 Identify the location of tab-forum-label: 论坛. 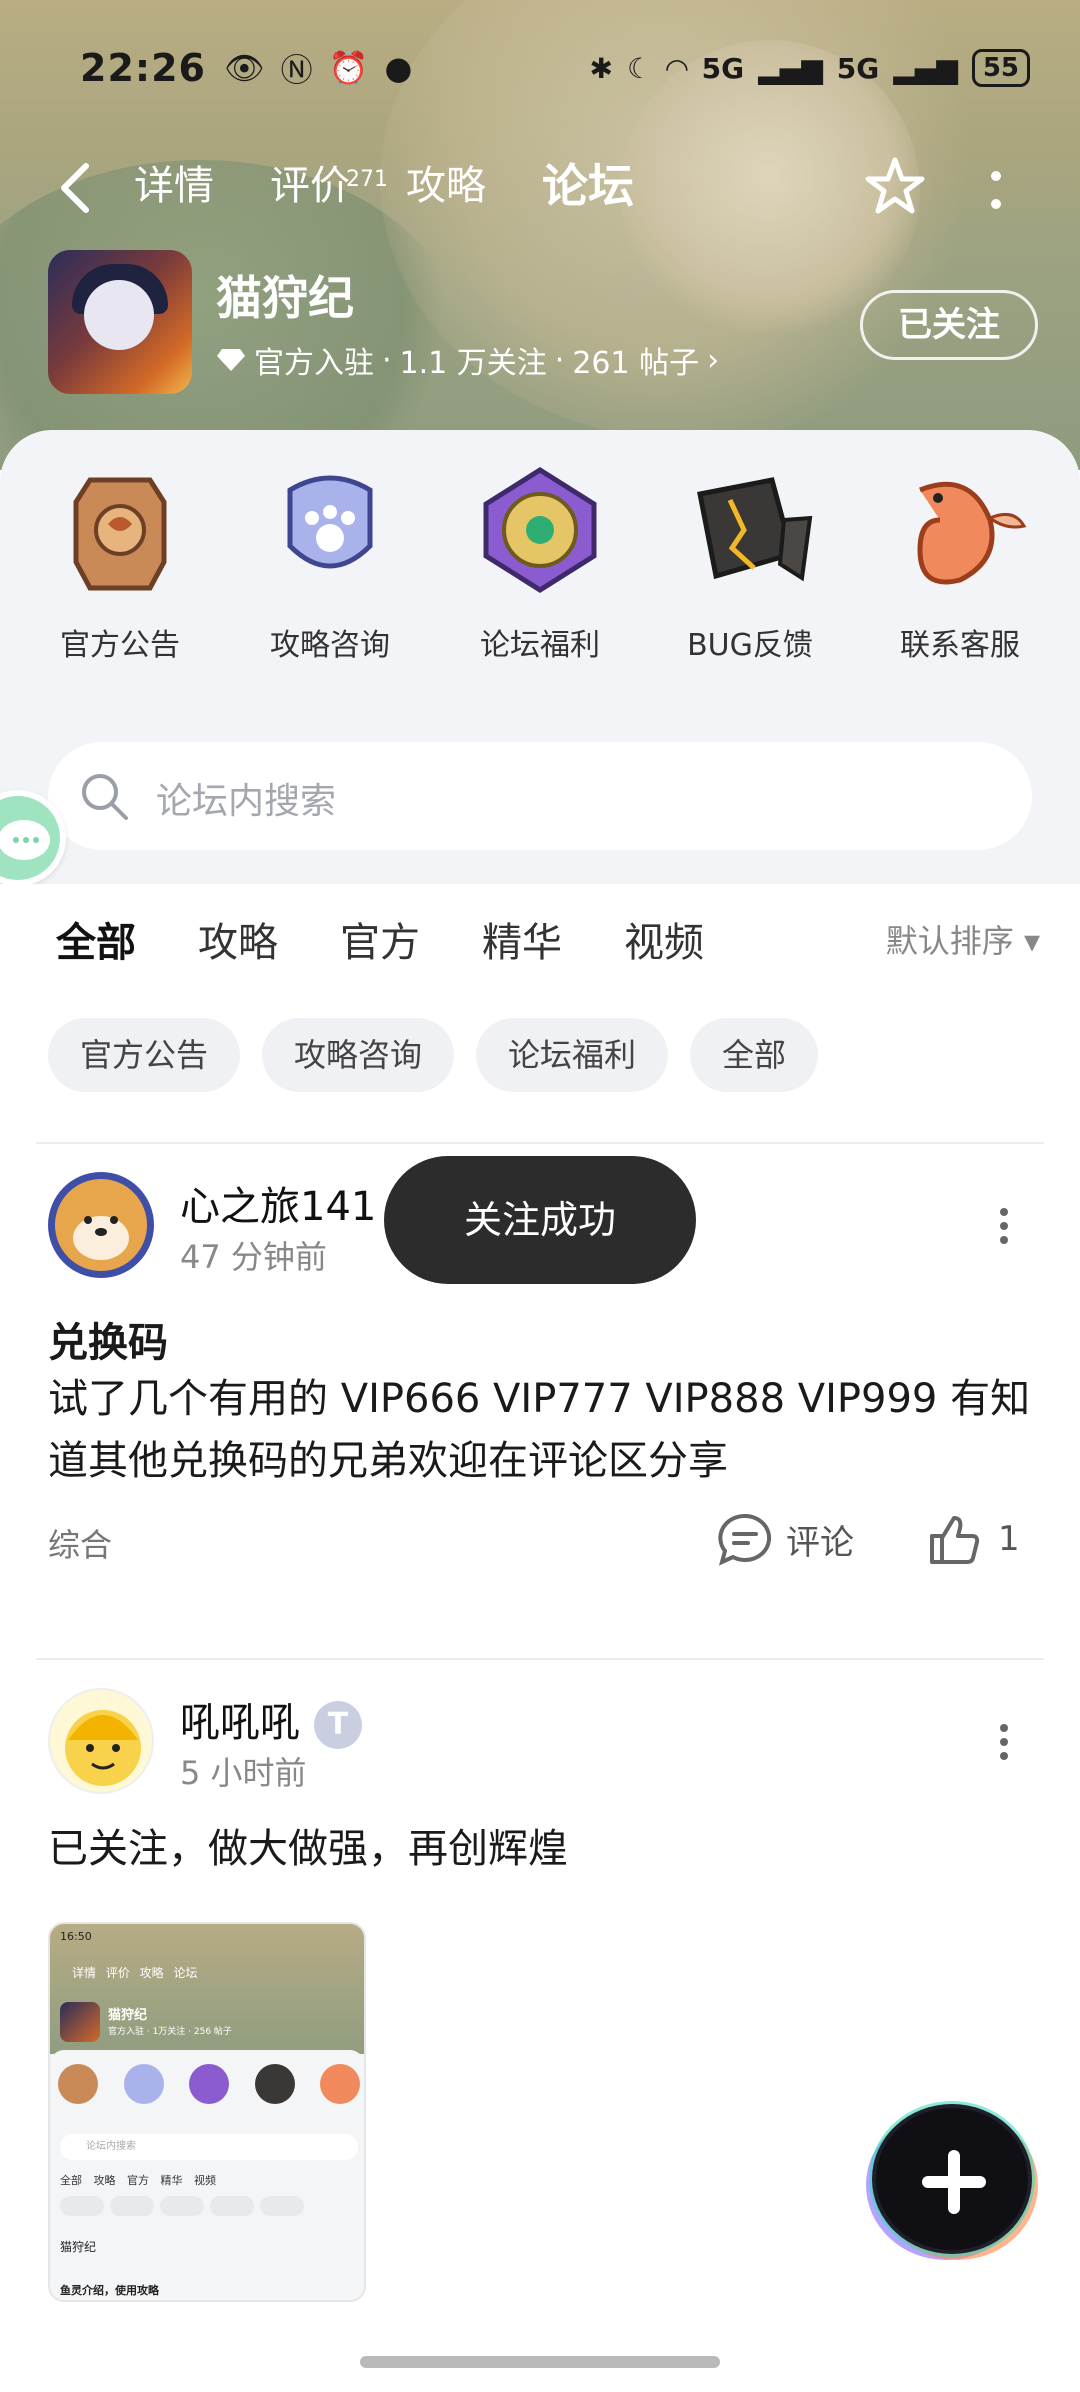
(588, 186).